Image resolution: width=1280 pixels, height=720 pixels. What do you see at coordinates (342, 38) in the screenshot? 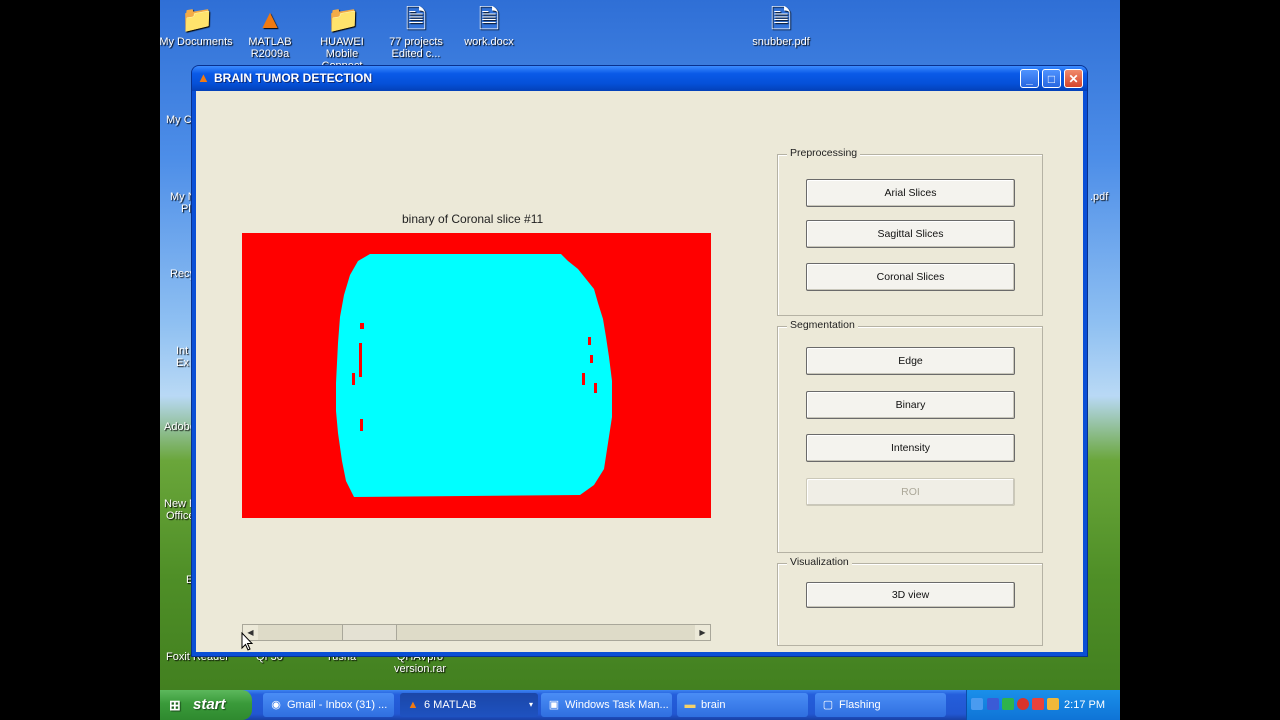
I see `desktop-icon-huawei: 📁 HUAWEI Mobile Connect` at bounding box center [342, 38].